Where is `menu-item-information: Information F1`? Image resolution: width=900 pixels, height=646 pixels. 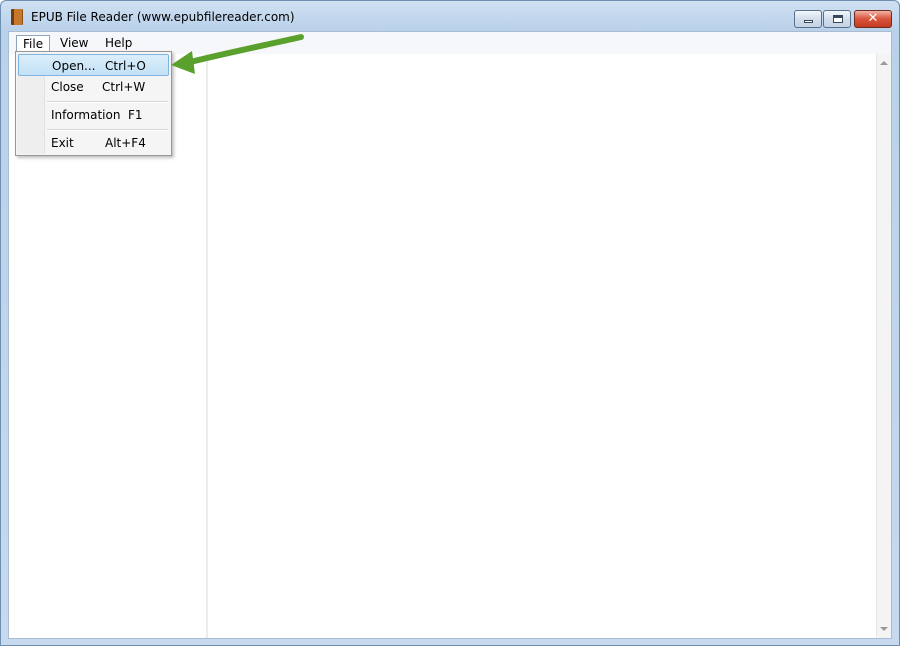
menu-item-information: Information F1 is located at coordinates (93, 115).